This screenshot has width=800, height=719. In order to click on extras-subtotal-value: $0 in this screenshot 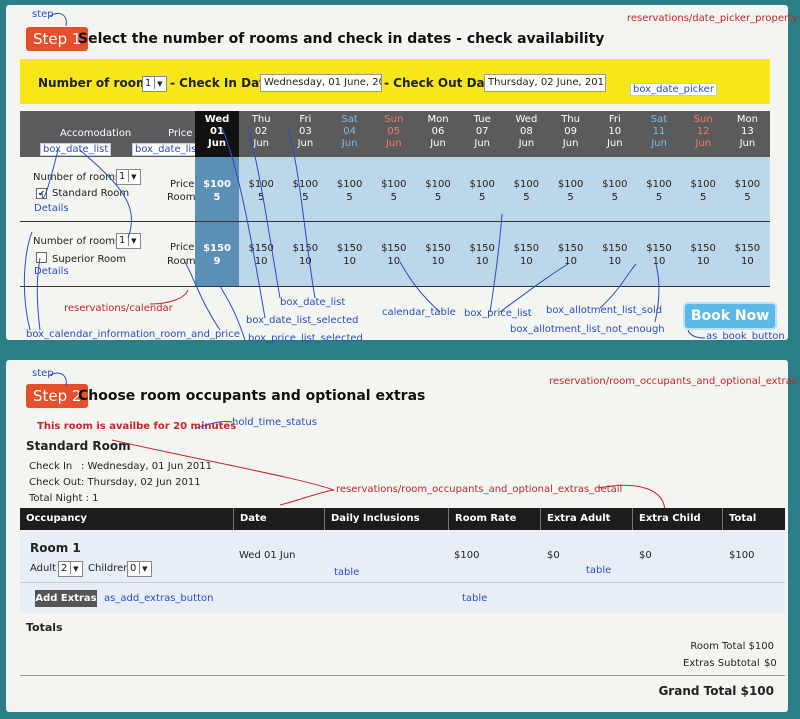, I will do `click(770, 663)`.